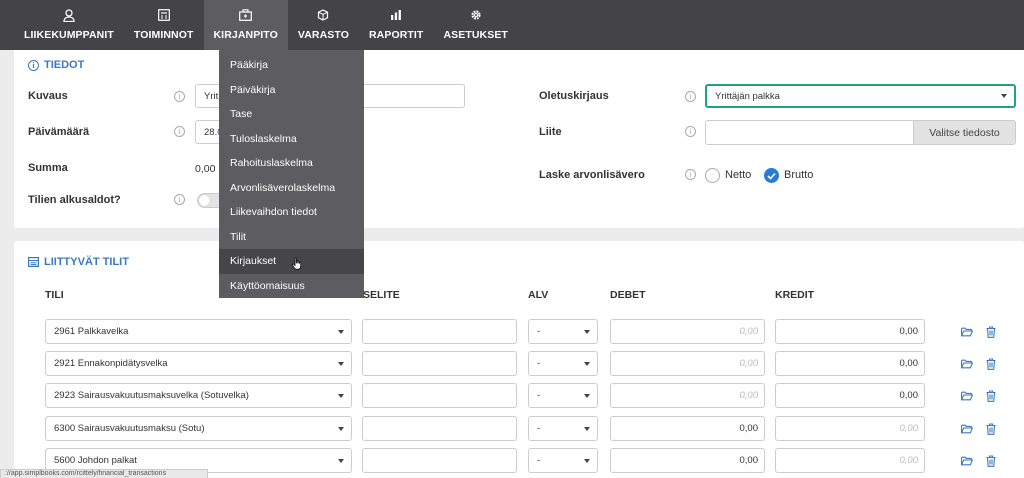  I want to click on alkusaldot-label: Tilien alkusaldot?, so click(74, 200).